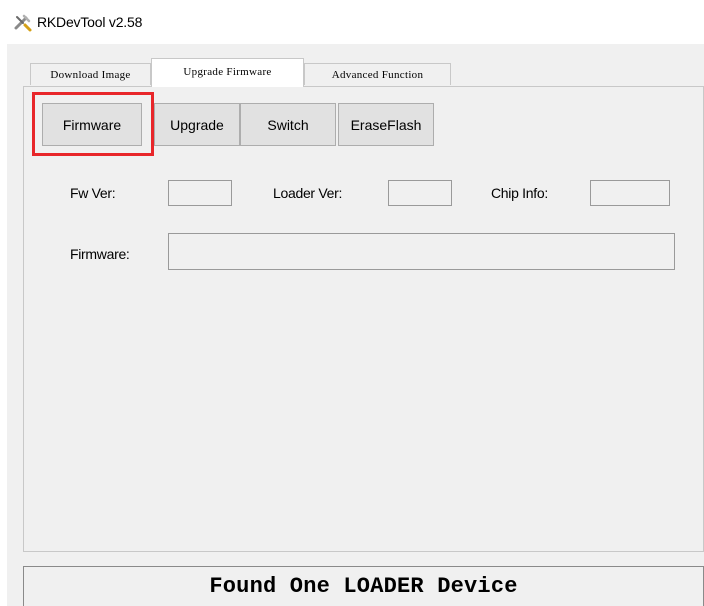 The width and height of the screenshot is (704, 606). What do you see at coordinates (200, 193) in the screenshot?
I see `fw-ver-field` at bounding box center [200, 193].